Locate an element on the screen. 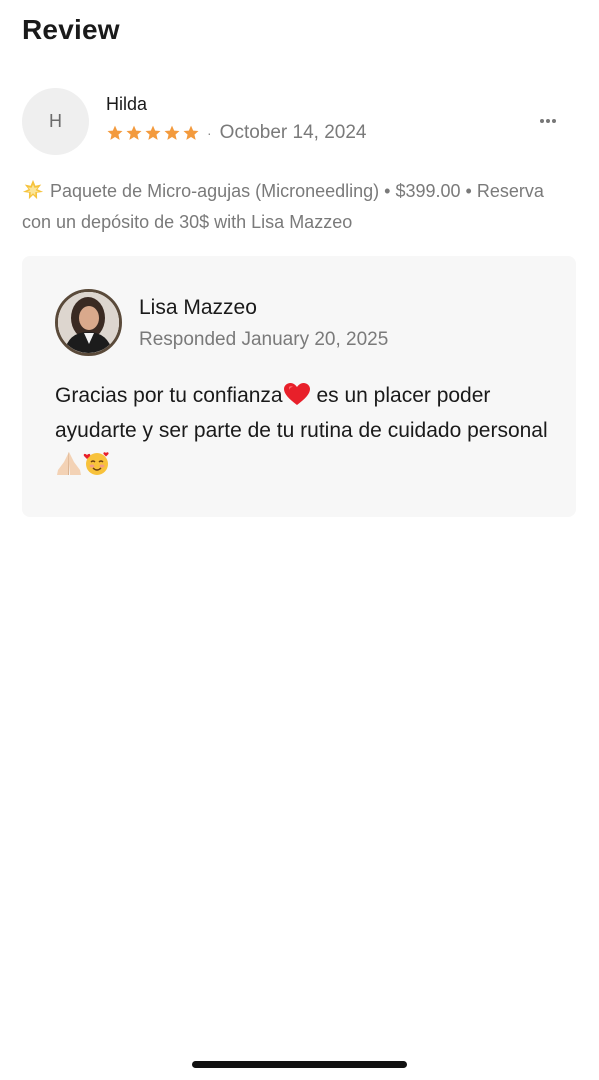  red-heart-icon is located at coordinates (296, 394).